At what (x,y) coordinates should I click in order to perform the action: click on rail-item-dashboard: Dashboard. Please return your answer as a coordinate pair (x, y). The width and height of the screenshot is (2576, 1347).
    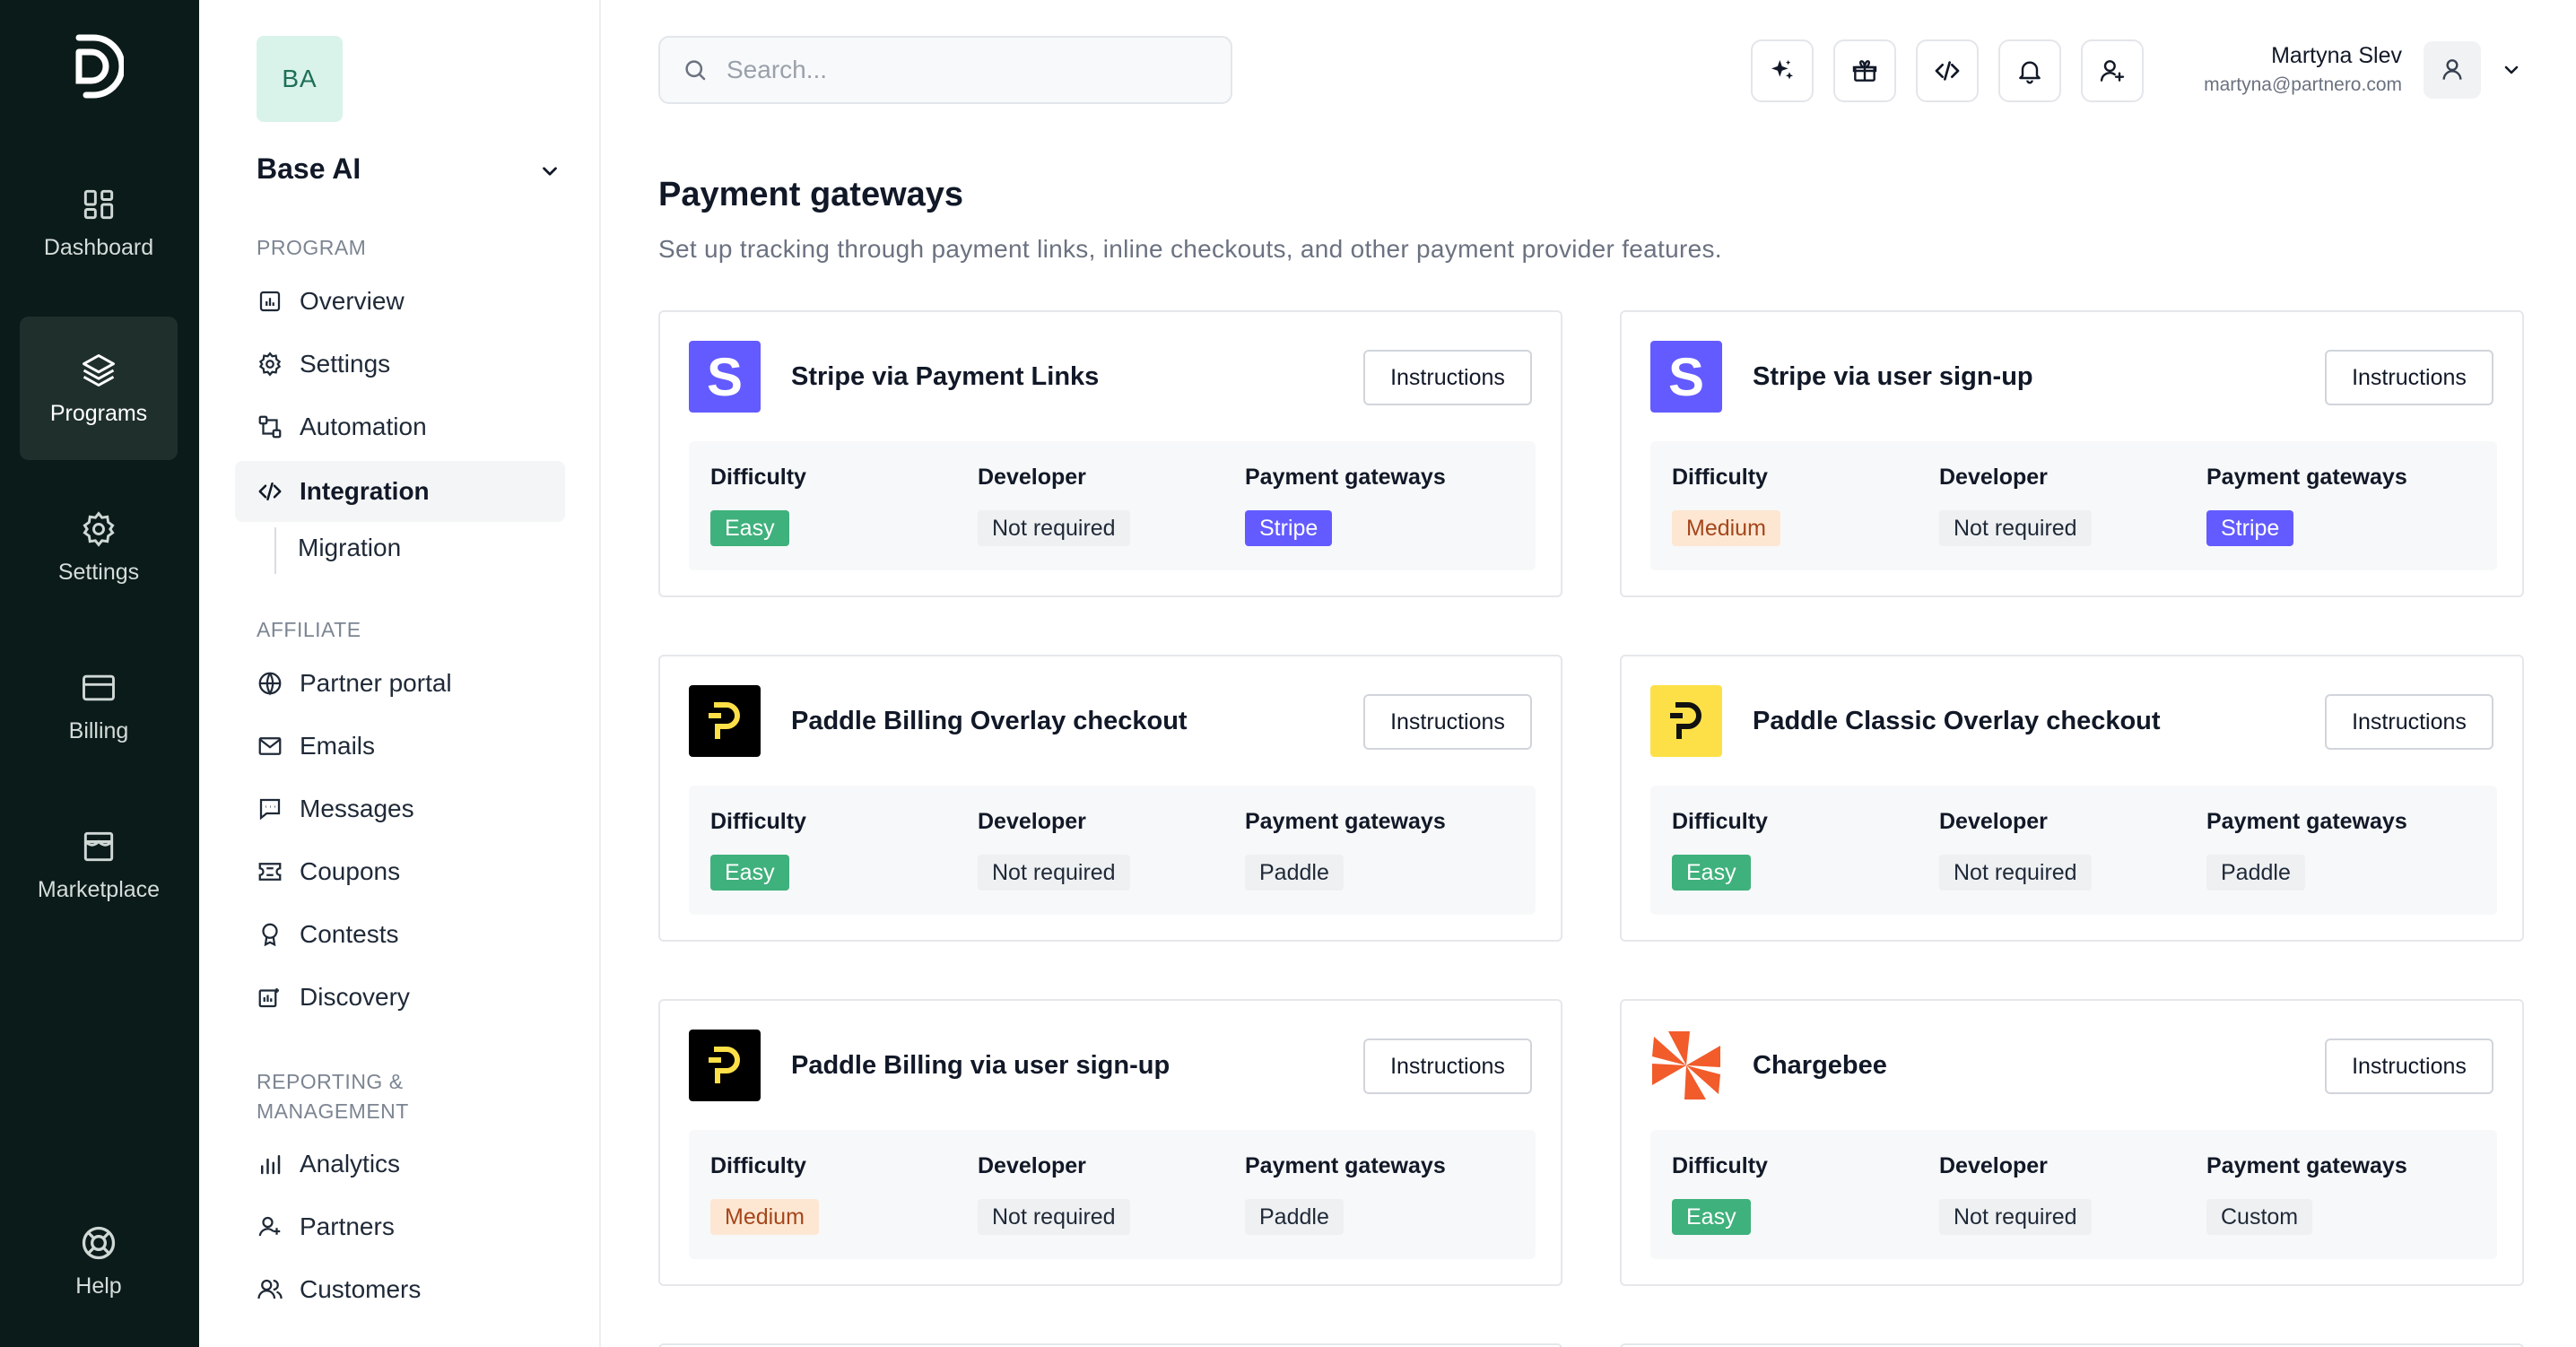
    Looking at the image, I should click on (99, 222).